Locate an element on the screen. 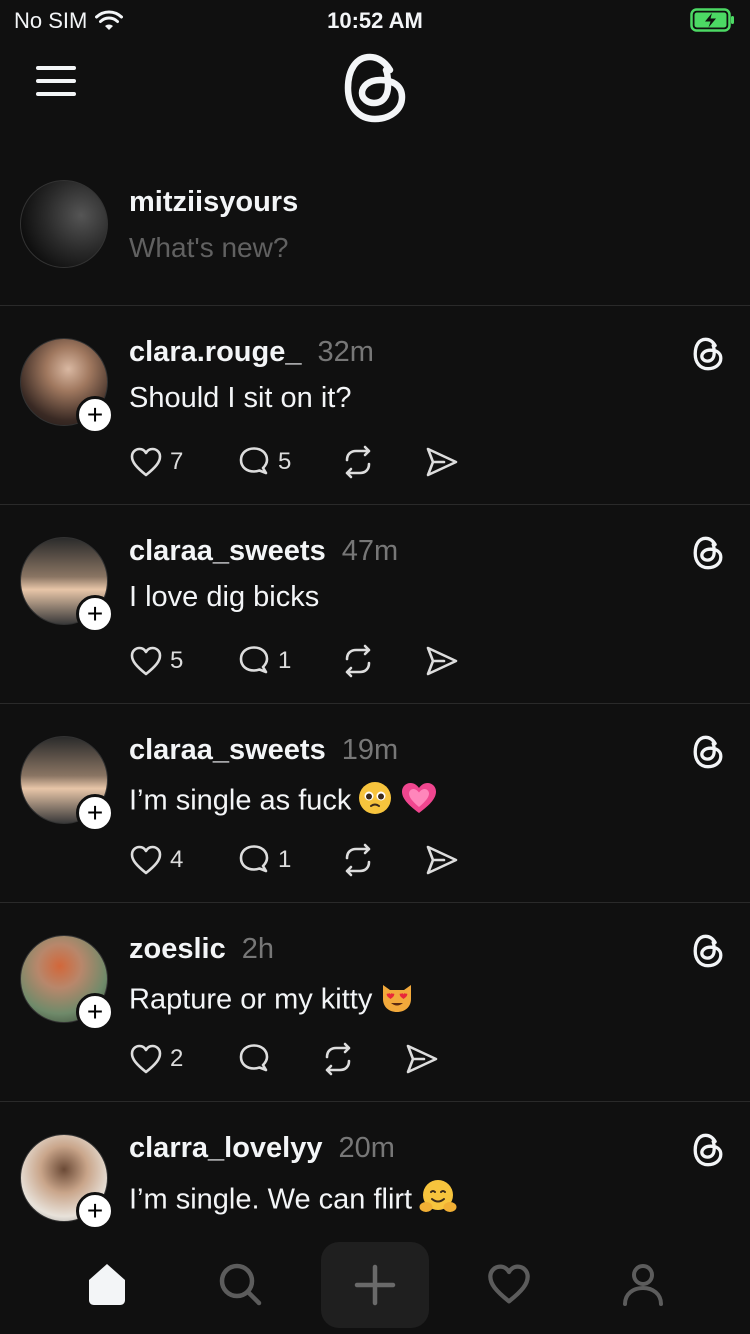  like-button: 2 is located at coordinates (182, 1059).